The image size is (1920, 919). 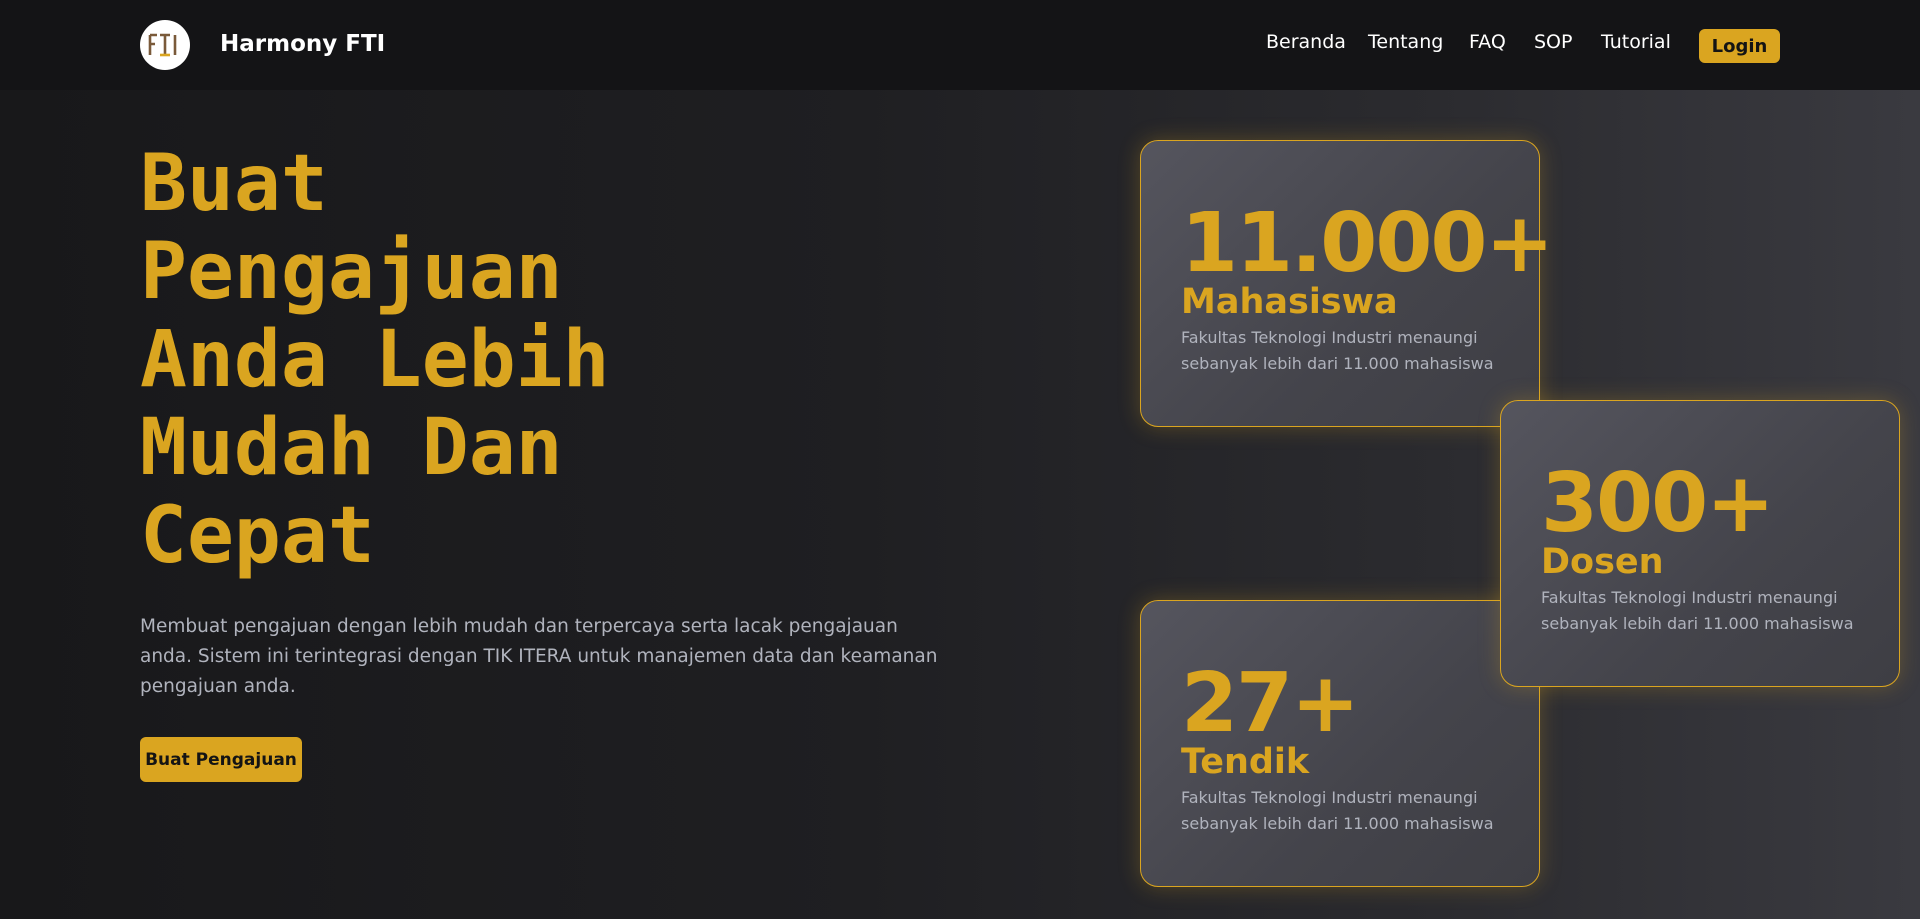 I want to click on stat-number: 300+, so click(x=1658, y=503).